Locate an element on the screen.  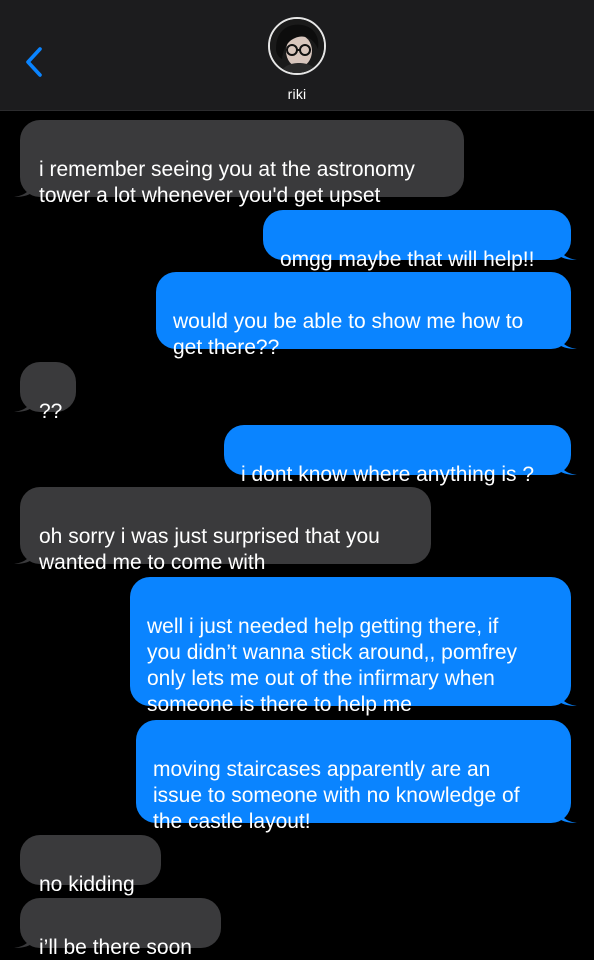
conversation-header: riki is located at coordinates (297, 55).